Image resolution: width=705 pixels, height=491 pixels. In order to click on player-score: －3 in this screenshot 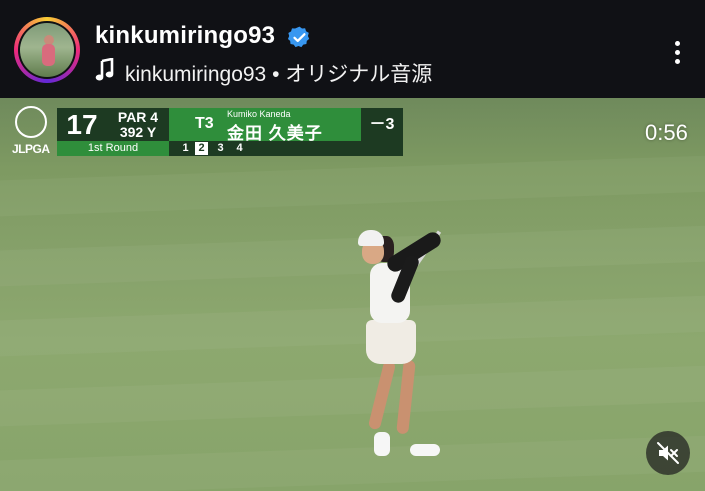, I will do `click(382, 124)`.